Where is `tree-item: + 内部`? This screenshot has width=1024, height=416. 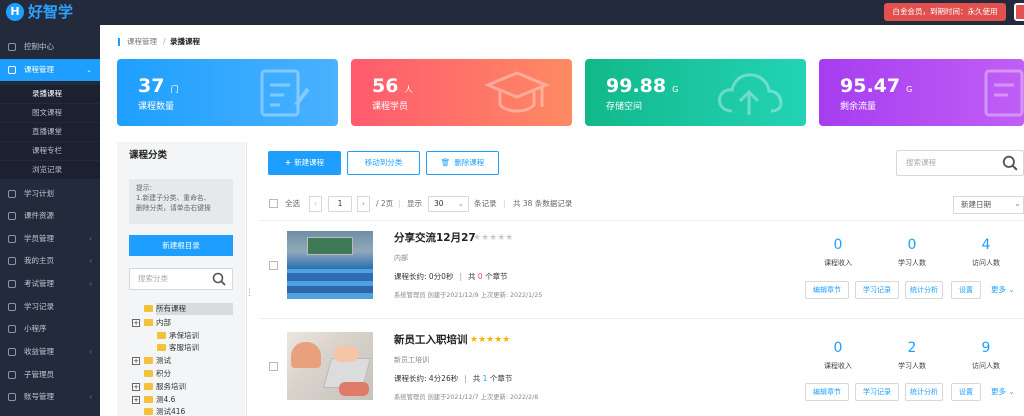
tree-item: + 内部 is located at coordinates (151, 323).